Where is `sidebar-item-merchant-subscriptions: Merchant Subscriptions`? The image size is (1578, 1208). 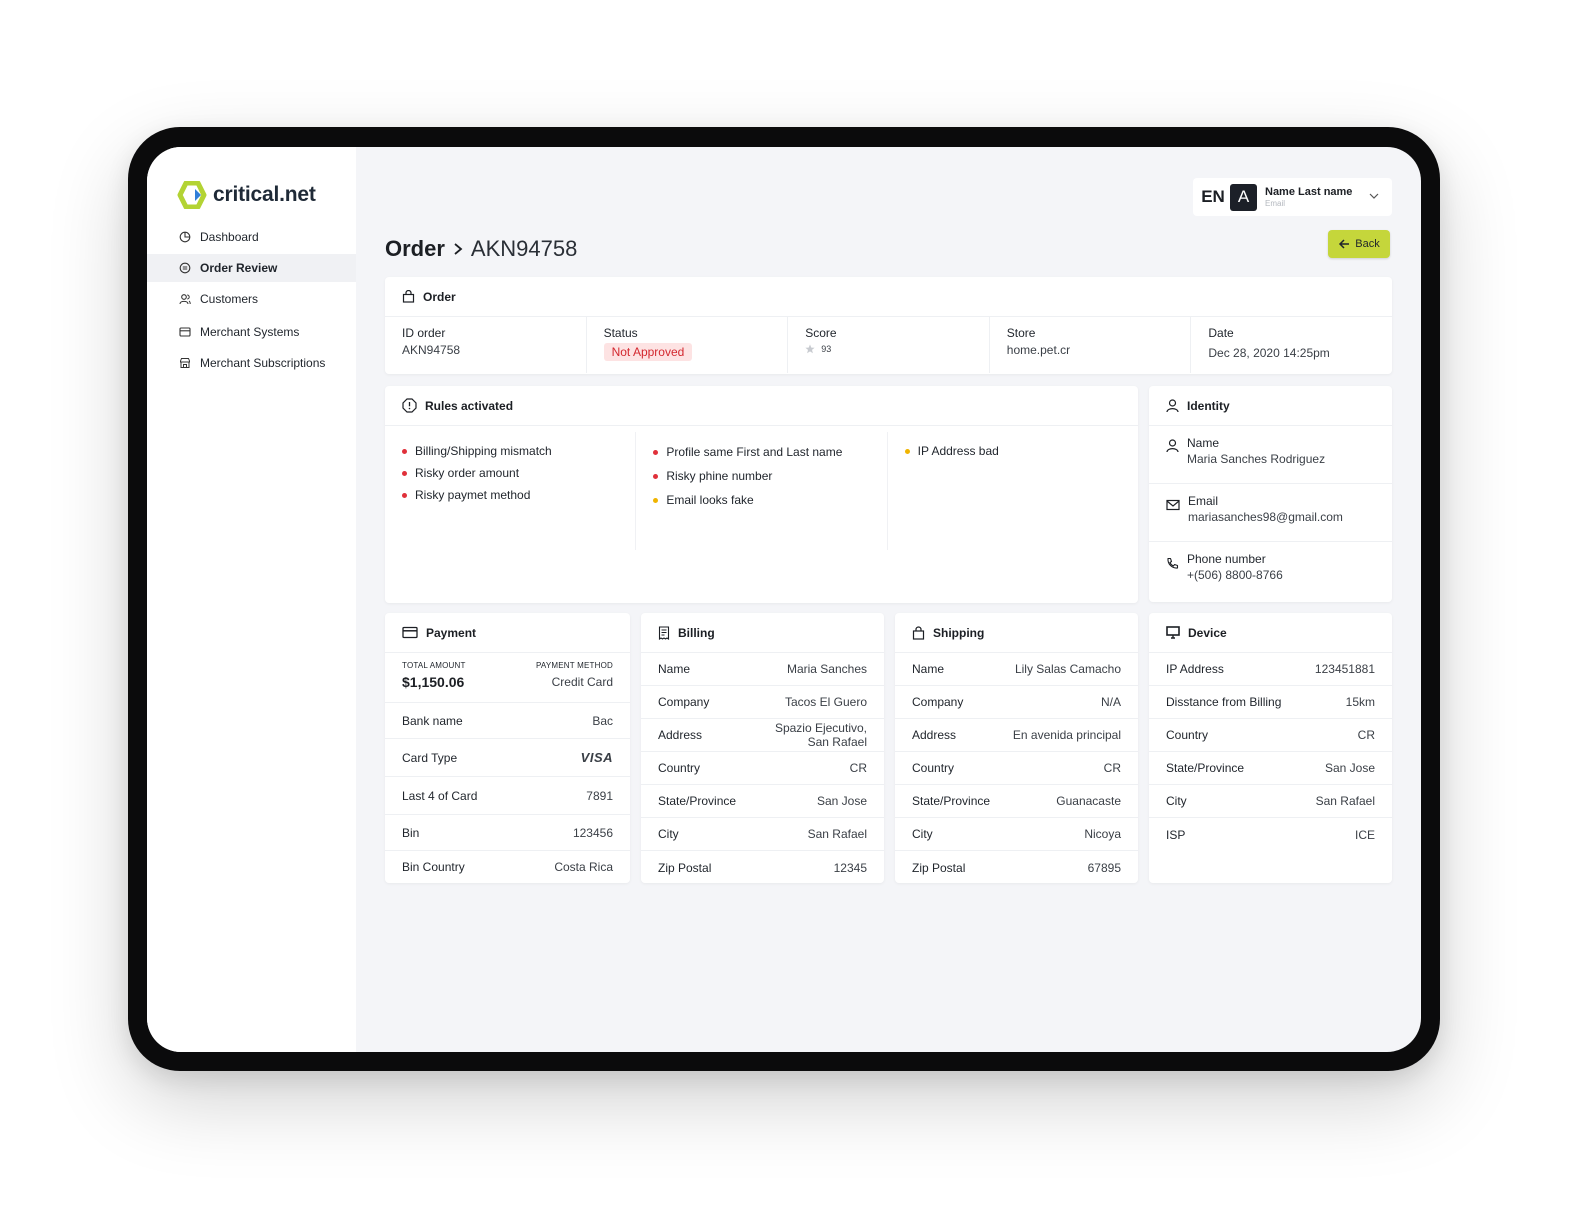 sidebar-item-merchant-subscriptions: Merchant Subscriptions is located at coordinates (251, 363).